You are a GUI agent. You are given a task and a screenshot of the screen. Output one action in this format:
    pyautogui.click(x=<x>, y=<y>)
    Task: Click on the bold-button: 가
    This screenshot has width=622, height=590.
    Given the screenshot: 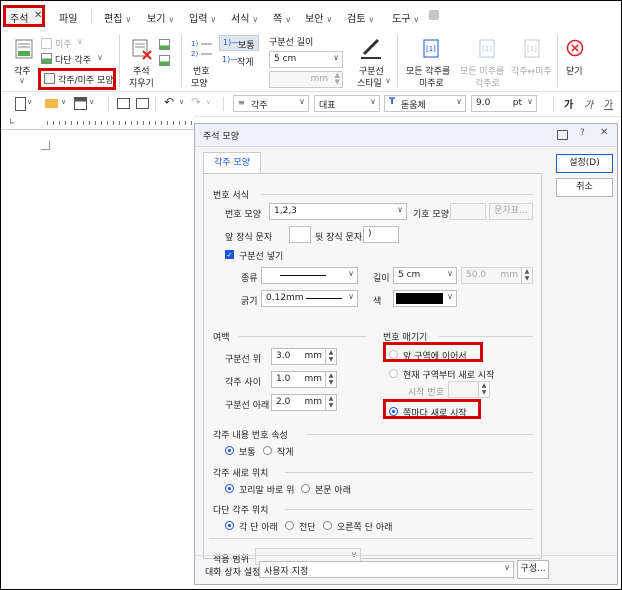 What is the action you would take?
    pyautogui.click(x=568, y=103)
    